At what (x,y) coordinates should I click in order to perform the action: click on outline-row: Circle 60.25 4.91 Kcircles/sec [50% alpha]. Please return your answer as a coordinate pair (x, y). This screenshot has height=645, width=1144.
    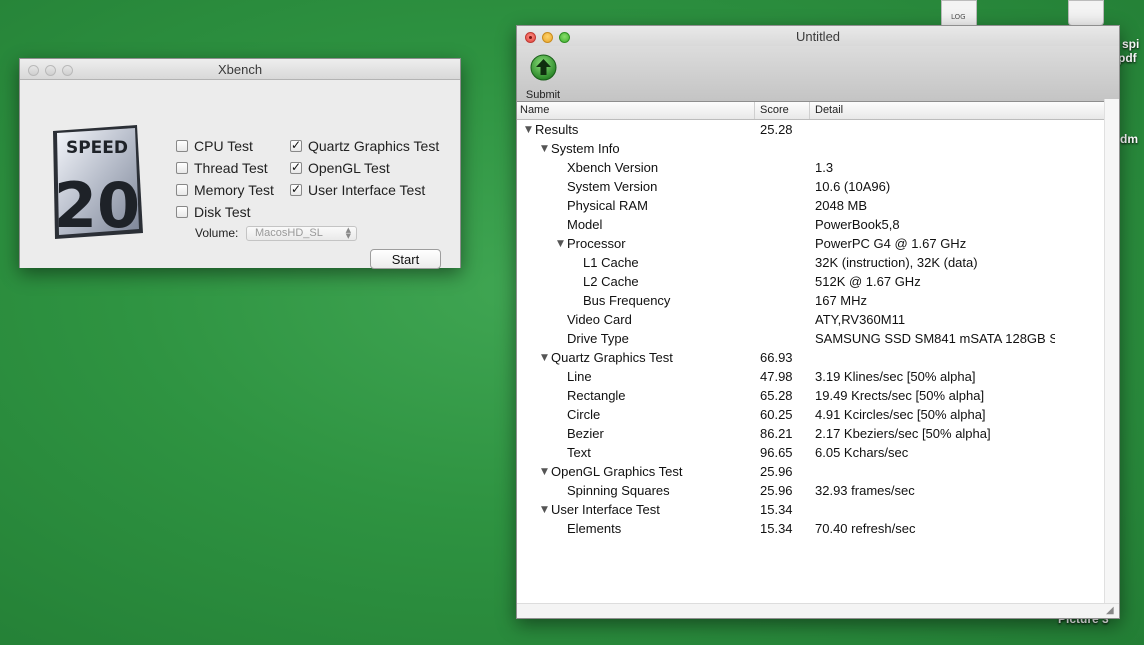
    Looking at the image, I should click on (818, 414).